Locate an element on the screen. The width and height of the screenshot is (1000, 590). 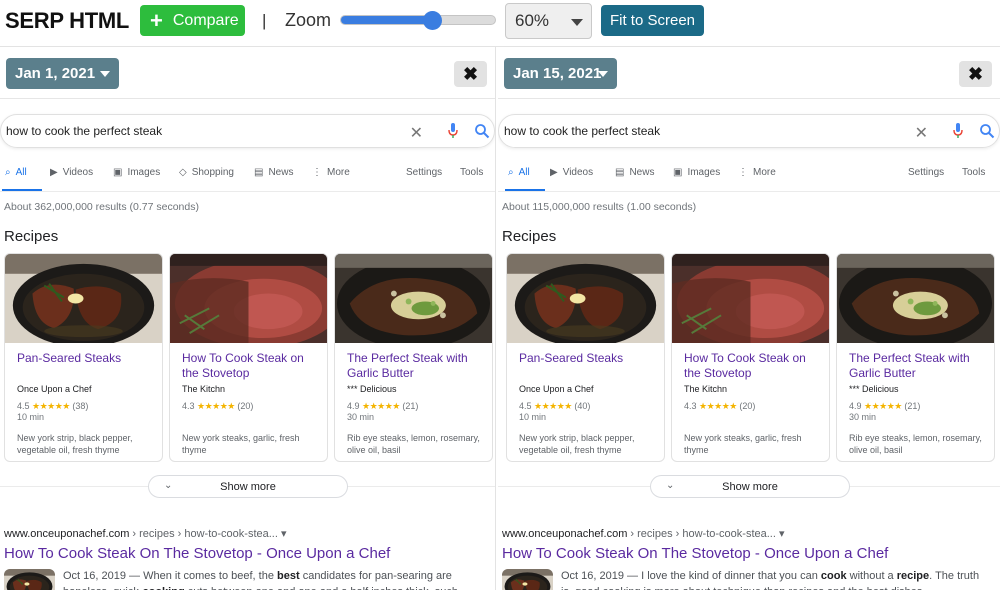
tab-label: More is located at coordinates (764, 172).